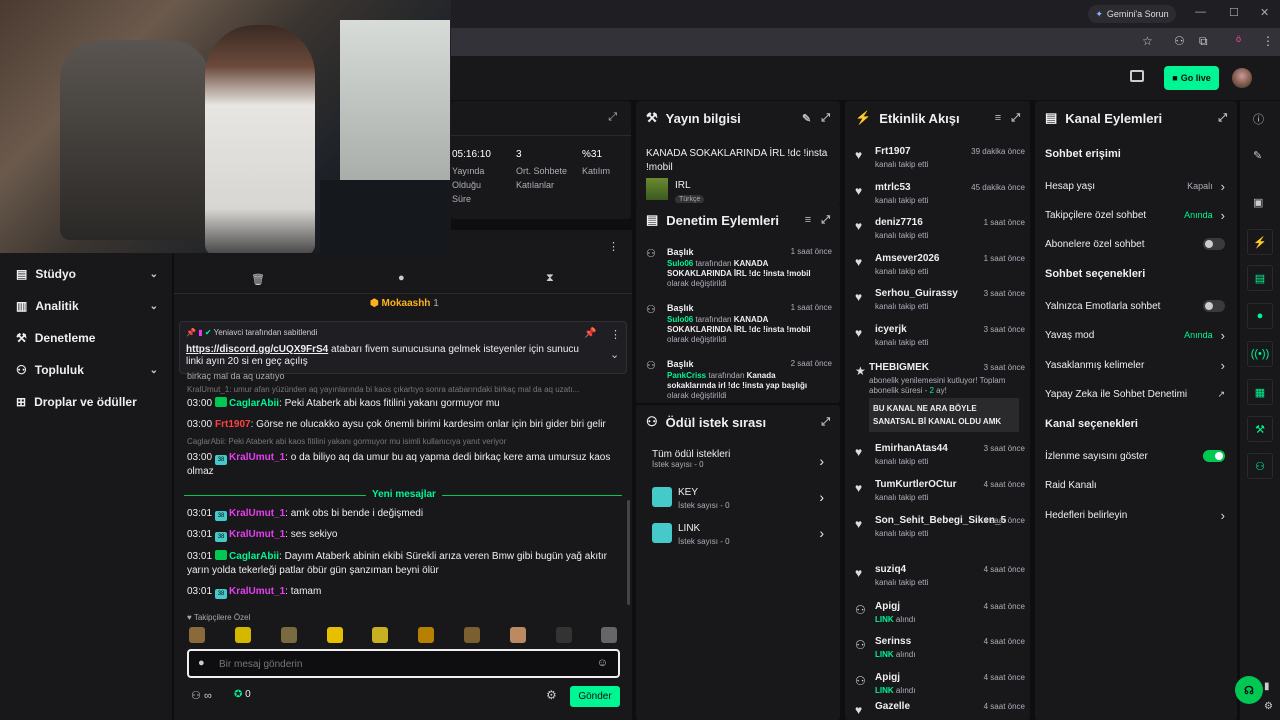 The image size is (1280, 720). Describe the element at coordinates (1258, 119) in the screenshot. I see `info-icon: ⓘ` at that location.